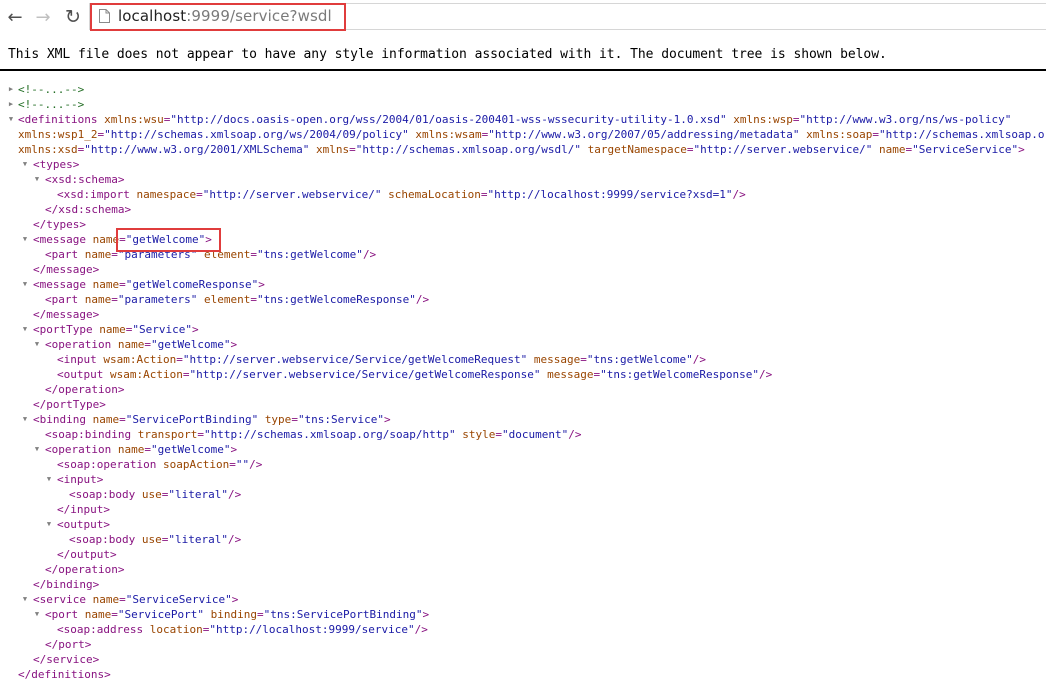 The image size is (1046, 688). I want to click on forward-arrow-icon: →, so click(43, 17).